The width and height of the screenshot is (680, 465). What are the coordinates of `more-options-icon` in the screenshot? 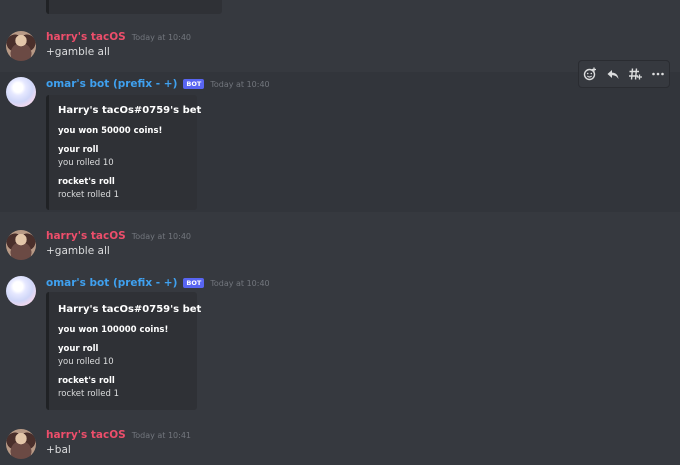 It's located at (658, 74).